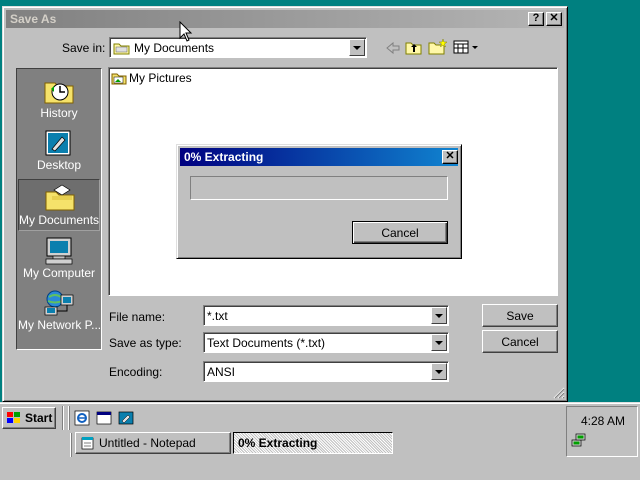 This screenshot has height=480, width=640. What do you see at coordinates (174, 47) in the screenshot?
I see `save-in-value: My Documents` at bounding box center [174, 47].